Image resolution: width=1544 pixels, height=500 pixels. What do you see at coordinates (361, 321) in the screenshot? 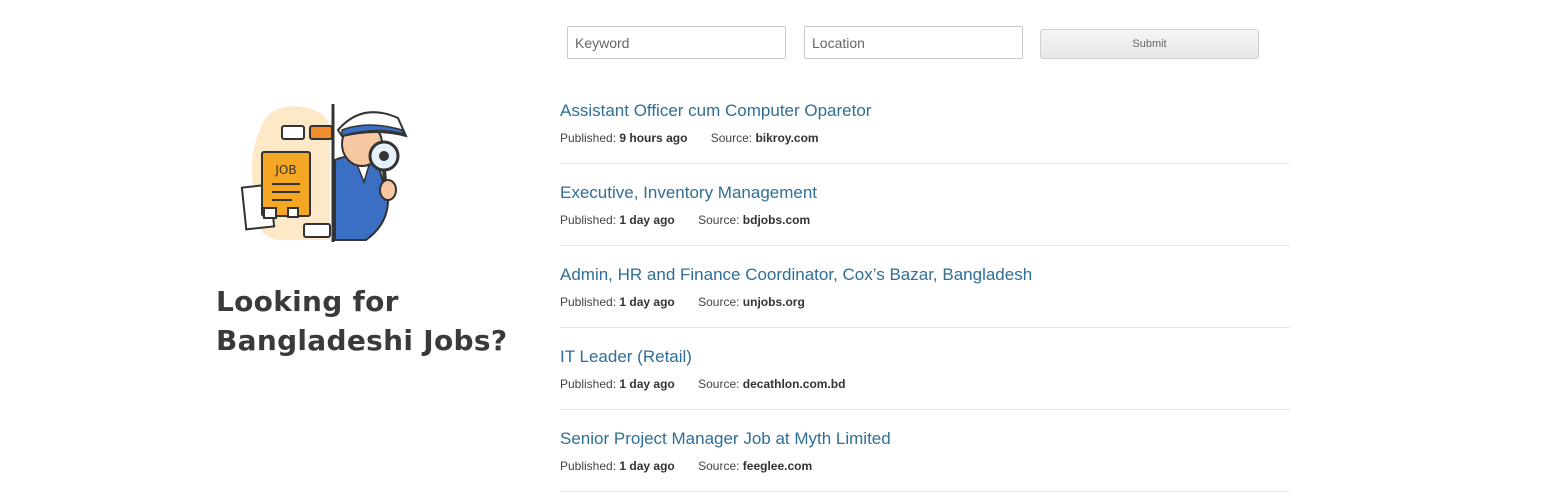
I see `page-headline: Looking for Bangladeshi Jobs?` at bounding box center [361, 321].